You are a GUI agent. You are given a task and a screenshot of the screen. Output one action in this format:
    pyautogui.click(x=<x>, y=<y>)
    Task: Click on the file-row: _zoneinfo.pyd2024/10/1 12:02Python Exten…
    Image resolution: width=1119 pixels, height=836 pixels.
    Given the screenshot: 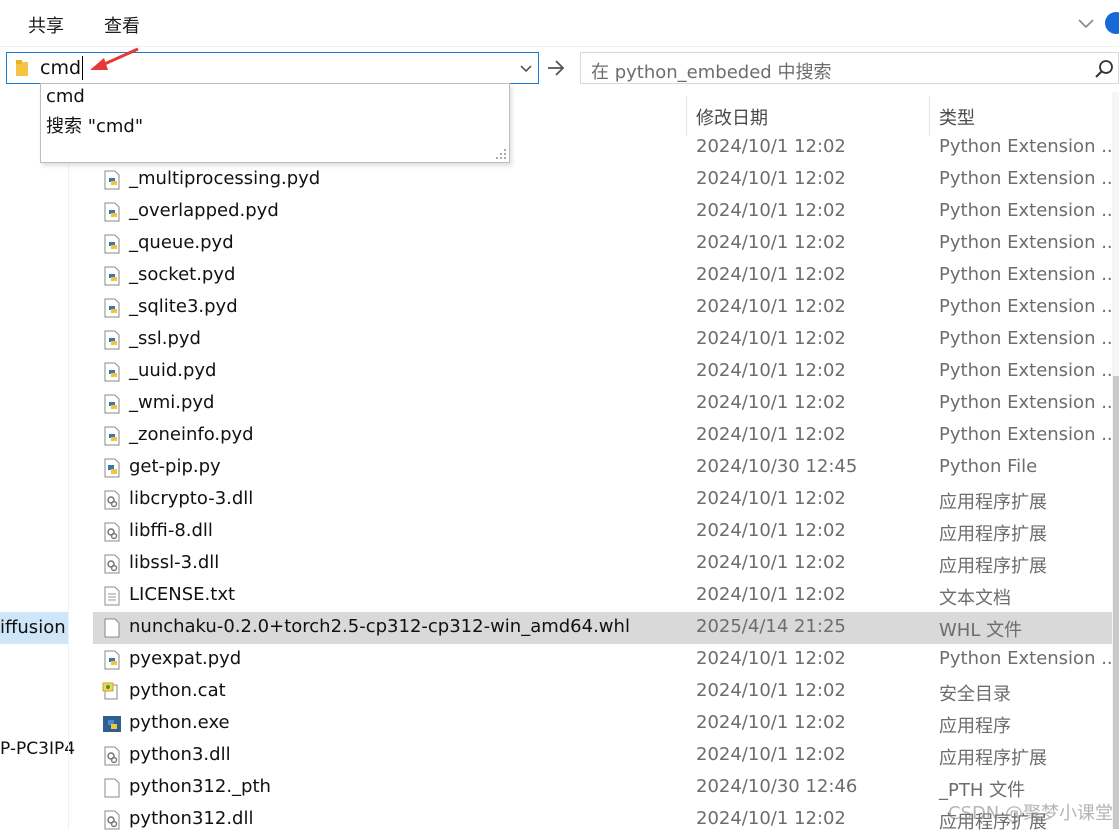 What is the action you would take?
    pyautogui.click(x=602, y=436)
    